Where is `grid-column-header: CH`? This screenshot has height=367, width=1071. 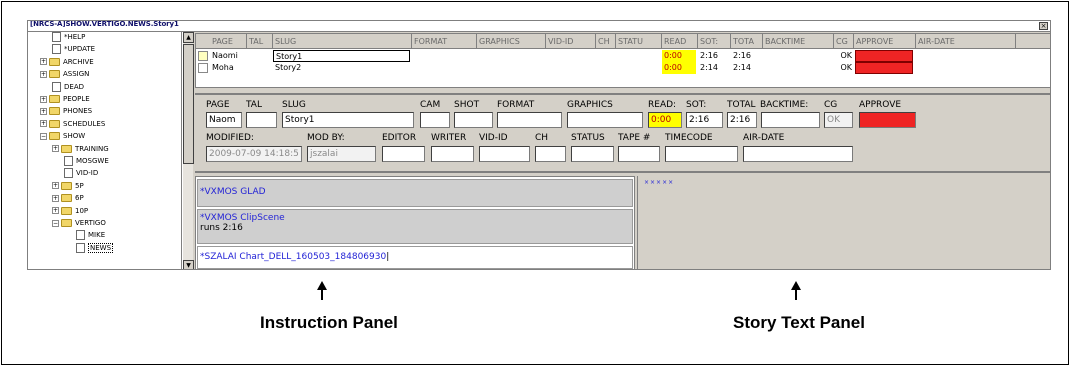 grid-column-header: CH is located at coordinates (606, 41).